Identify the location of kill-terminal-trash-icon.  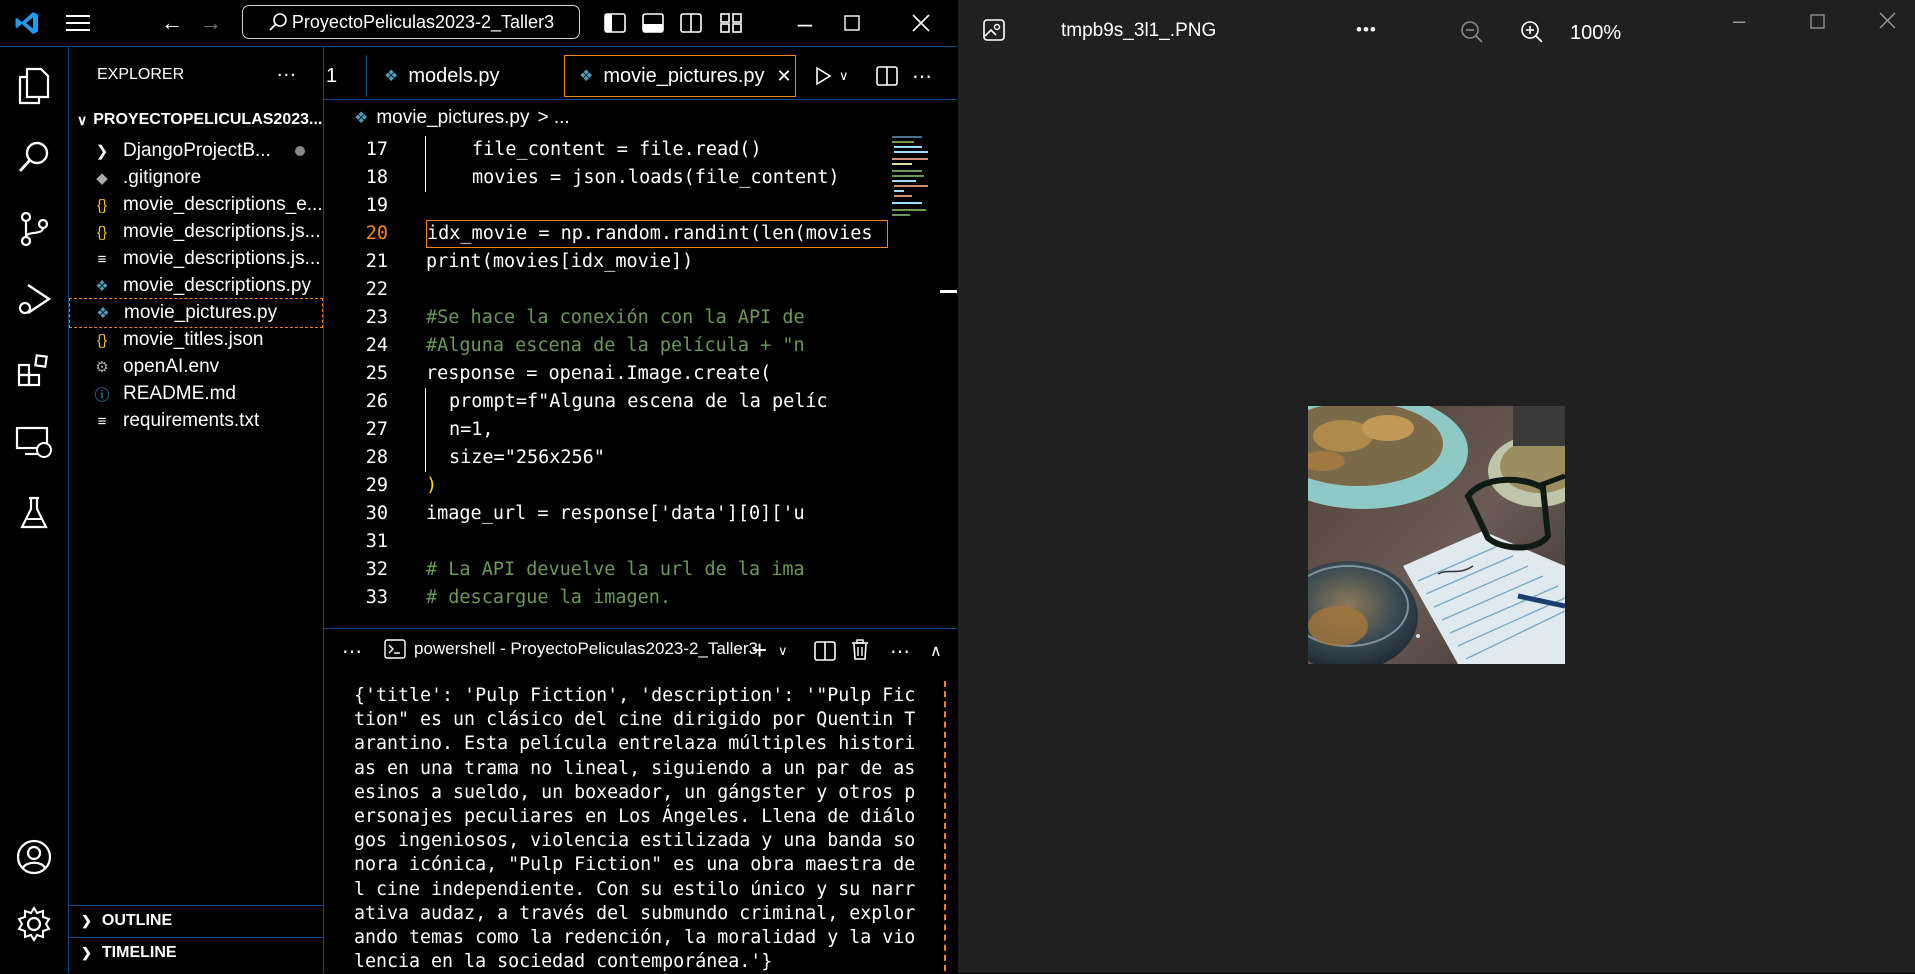
(860, 652).